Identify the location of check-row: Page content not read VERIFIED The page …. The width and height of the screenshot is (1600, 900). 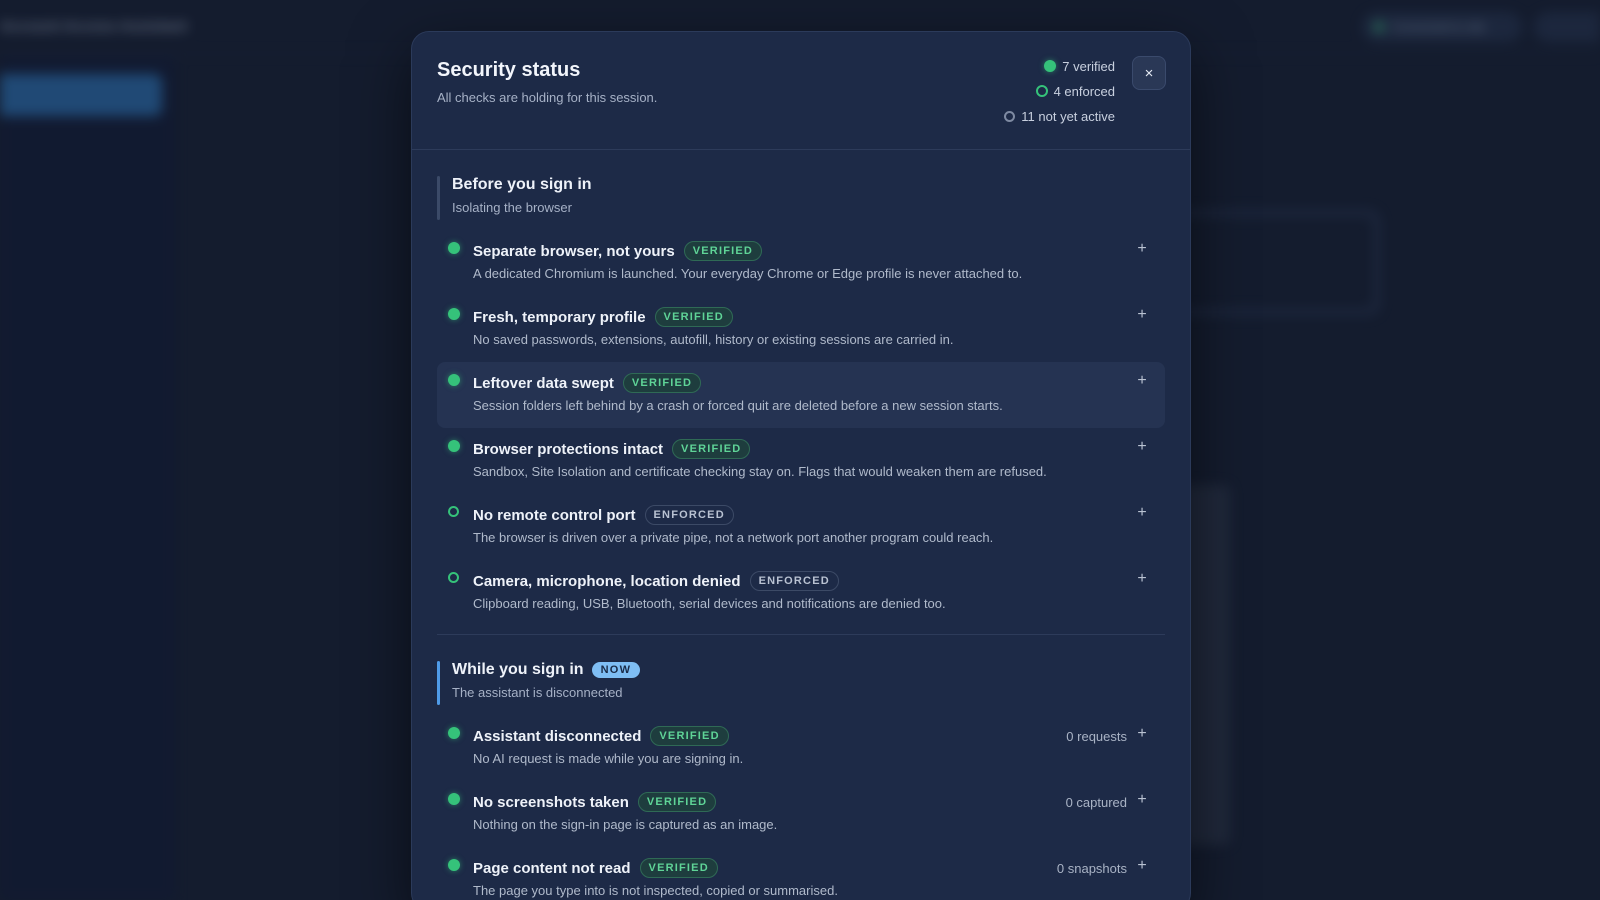
(801, 873).